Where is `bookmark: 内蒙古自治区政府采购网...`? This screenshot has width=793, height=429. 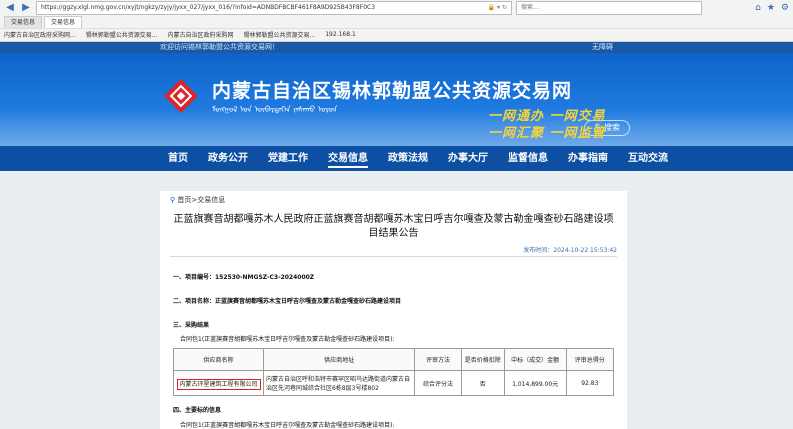
bookmark: 内蒙古自治区政府采购网... is located at coordinates (40, 34).